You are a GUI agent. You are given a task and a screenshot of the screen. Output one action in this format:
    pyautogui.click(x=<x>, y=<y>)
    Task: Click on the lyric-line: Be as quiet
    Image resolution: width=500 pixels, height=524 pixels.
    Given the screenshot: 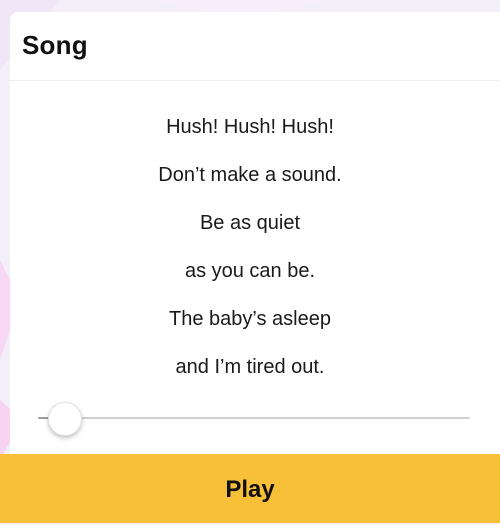 What is the action you would take?
    pyautogui.click(x=250, y=223)
    